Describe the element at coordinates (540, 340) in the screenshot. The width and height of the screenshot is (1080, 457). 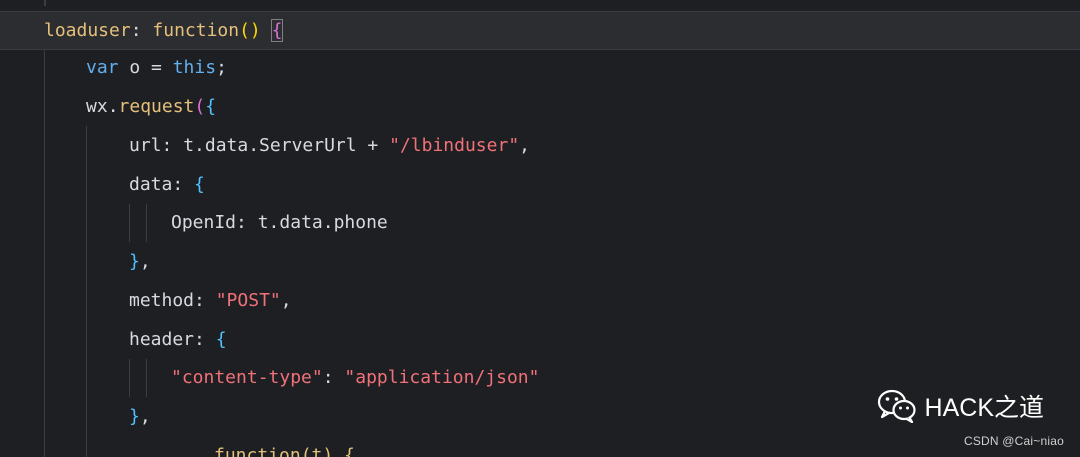
I see `code-line-9: header: {` at that location.